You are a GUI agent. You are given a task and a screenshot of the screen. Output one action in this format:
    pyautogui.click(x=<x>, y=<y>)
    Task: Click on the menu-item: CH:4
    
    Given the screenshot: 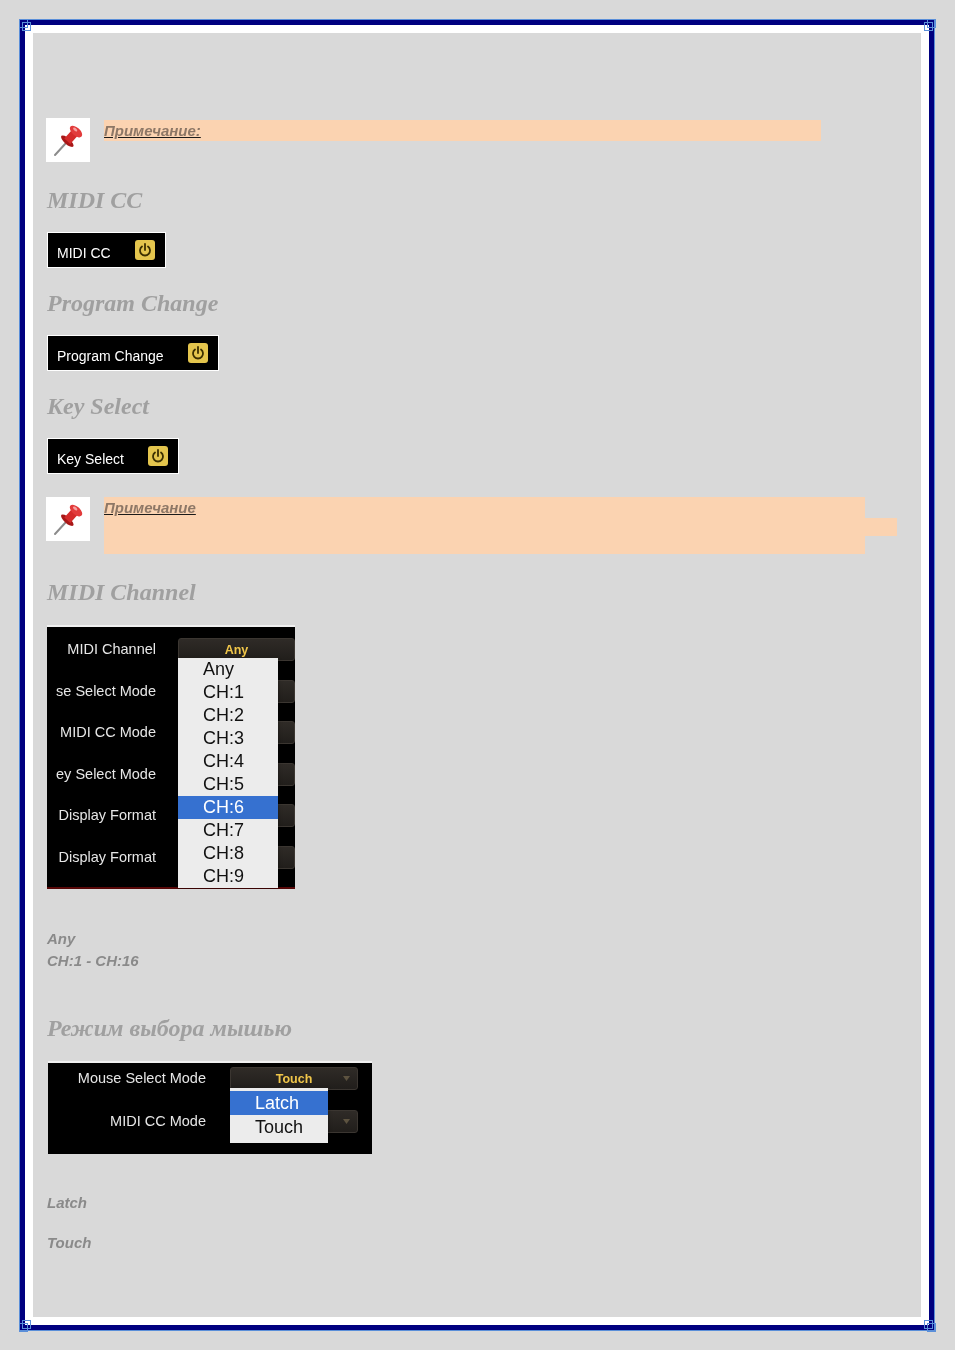 What is the action you would take?
    pyautogui.click(x=228, y=761)
    